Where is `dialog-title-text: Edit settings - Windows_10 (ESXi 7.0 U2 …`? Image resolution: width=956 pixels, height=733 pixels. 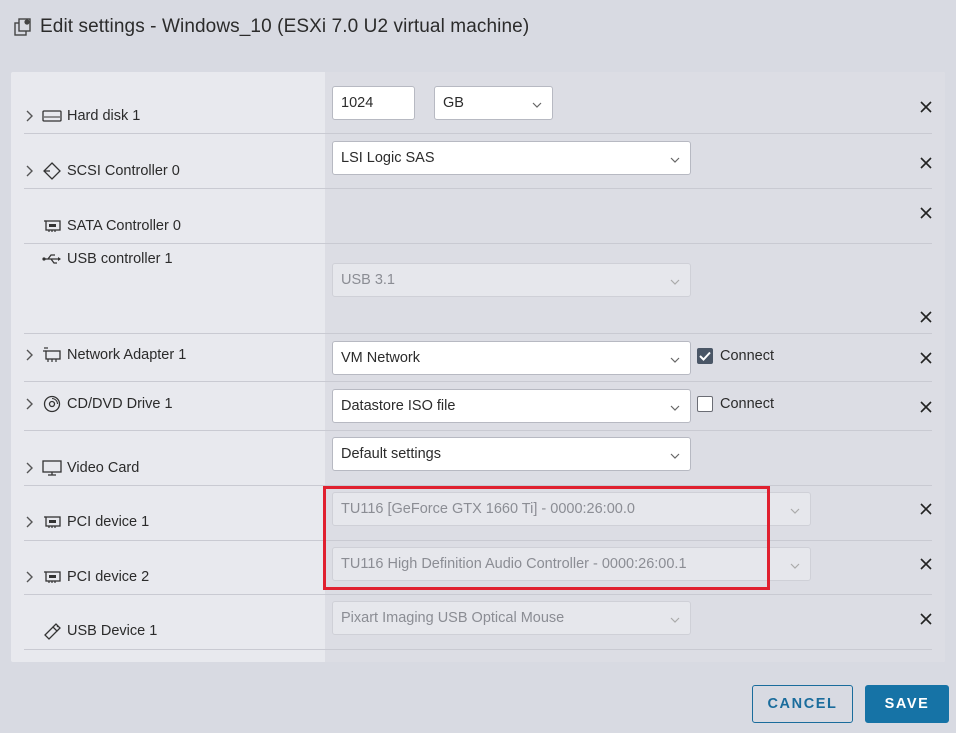 dialog-title-text: Edit settings - Windows_10 (ESXi 7.0 U2 … is located at coordinates (285, 26).